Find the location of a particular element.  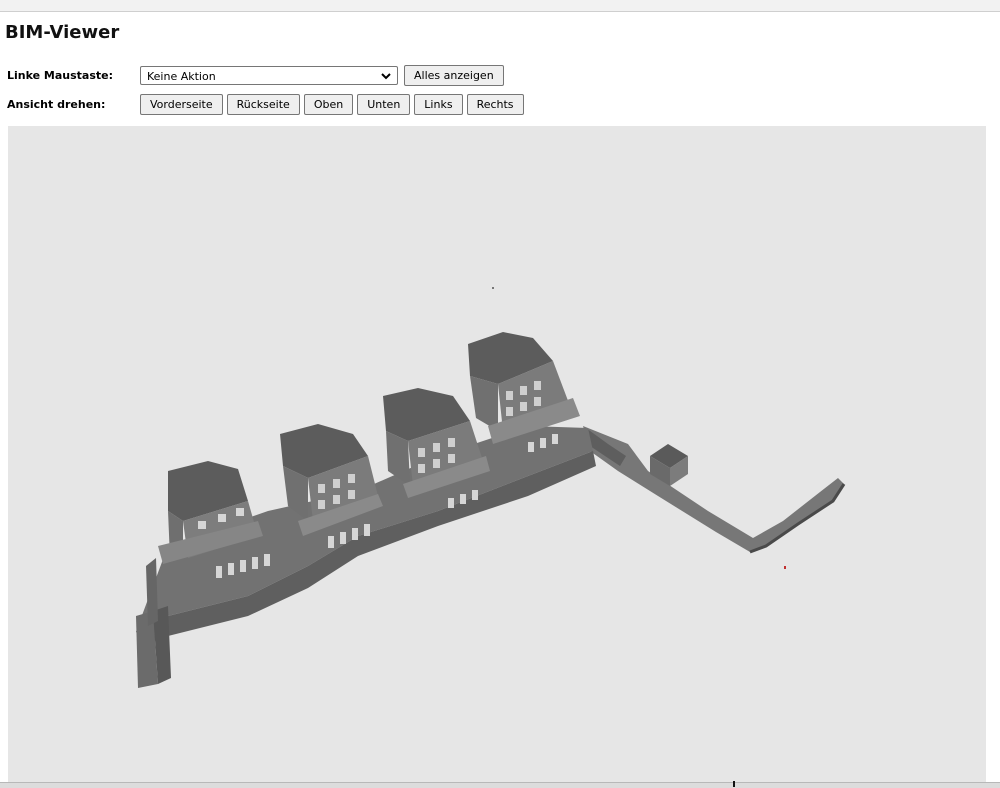

chevron-down-icon is located at coordinates (386, 75).